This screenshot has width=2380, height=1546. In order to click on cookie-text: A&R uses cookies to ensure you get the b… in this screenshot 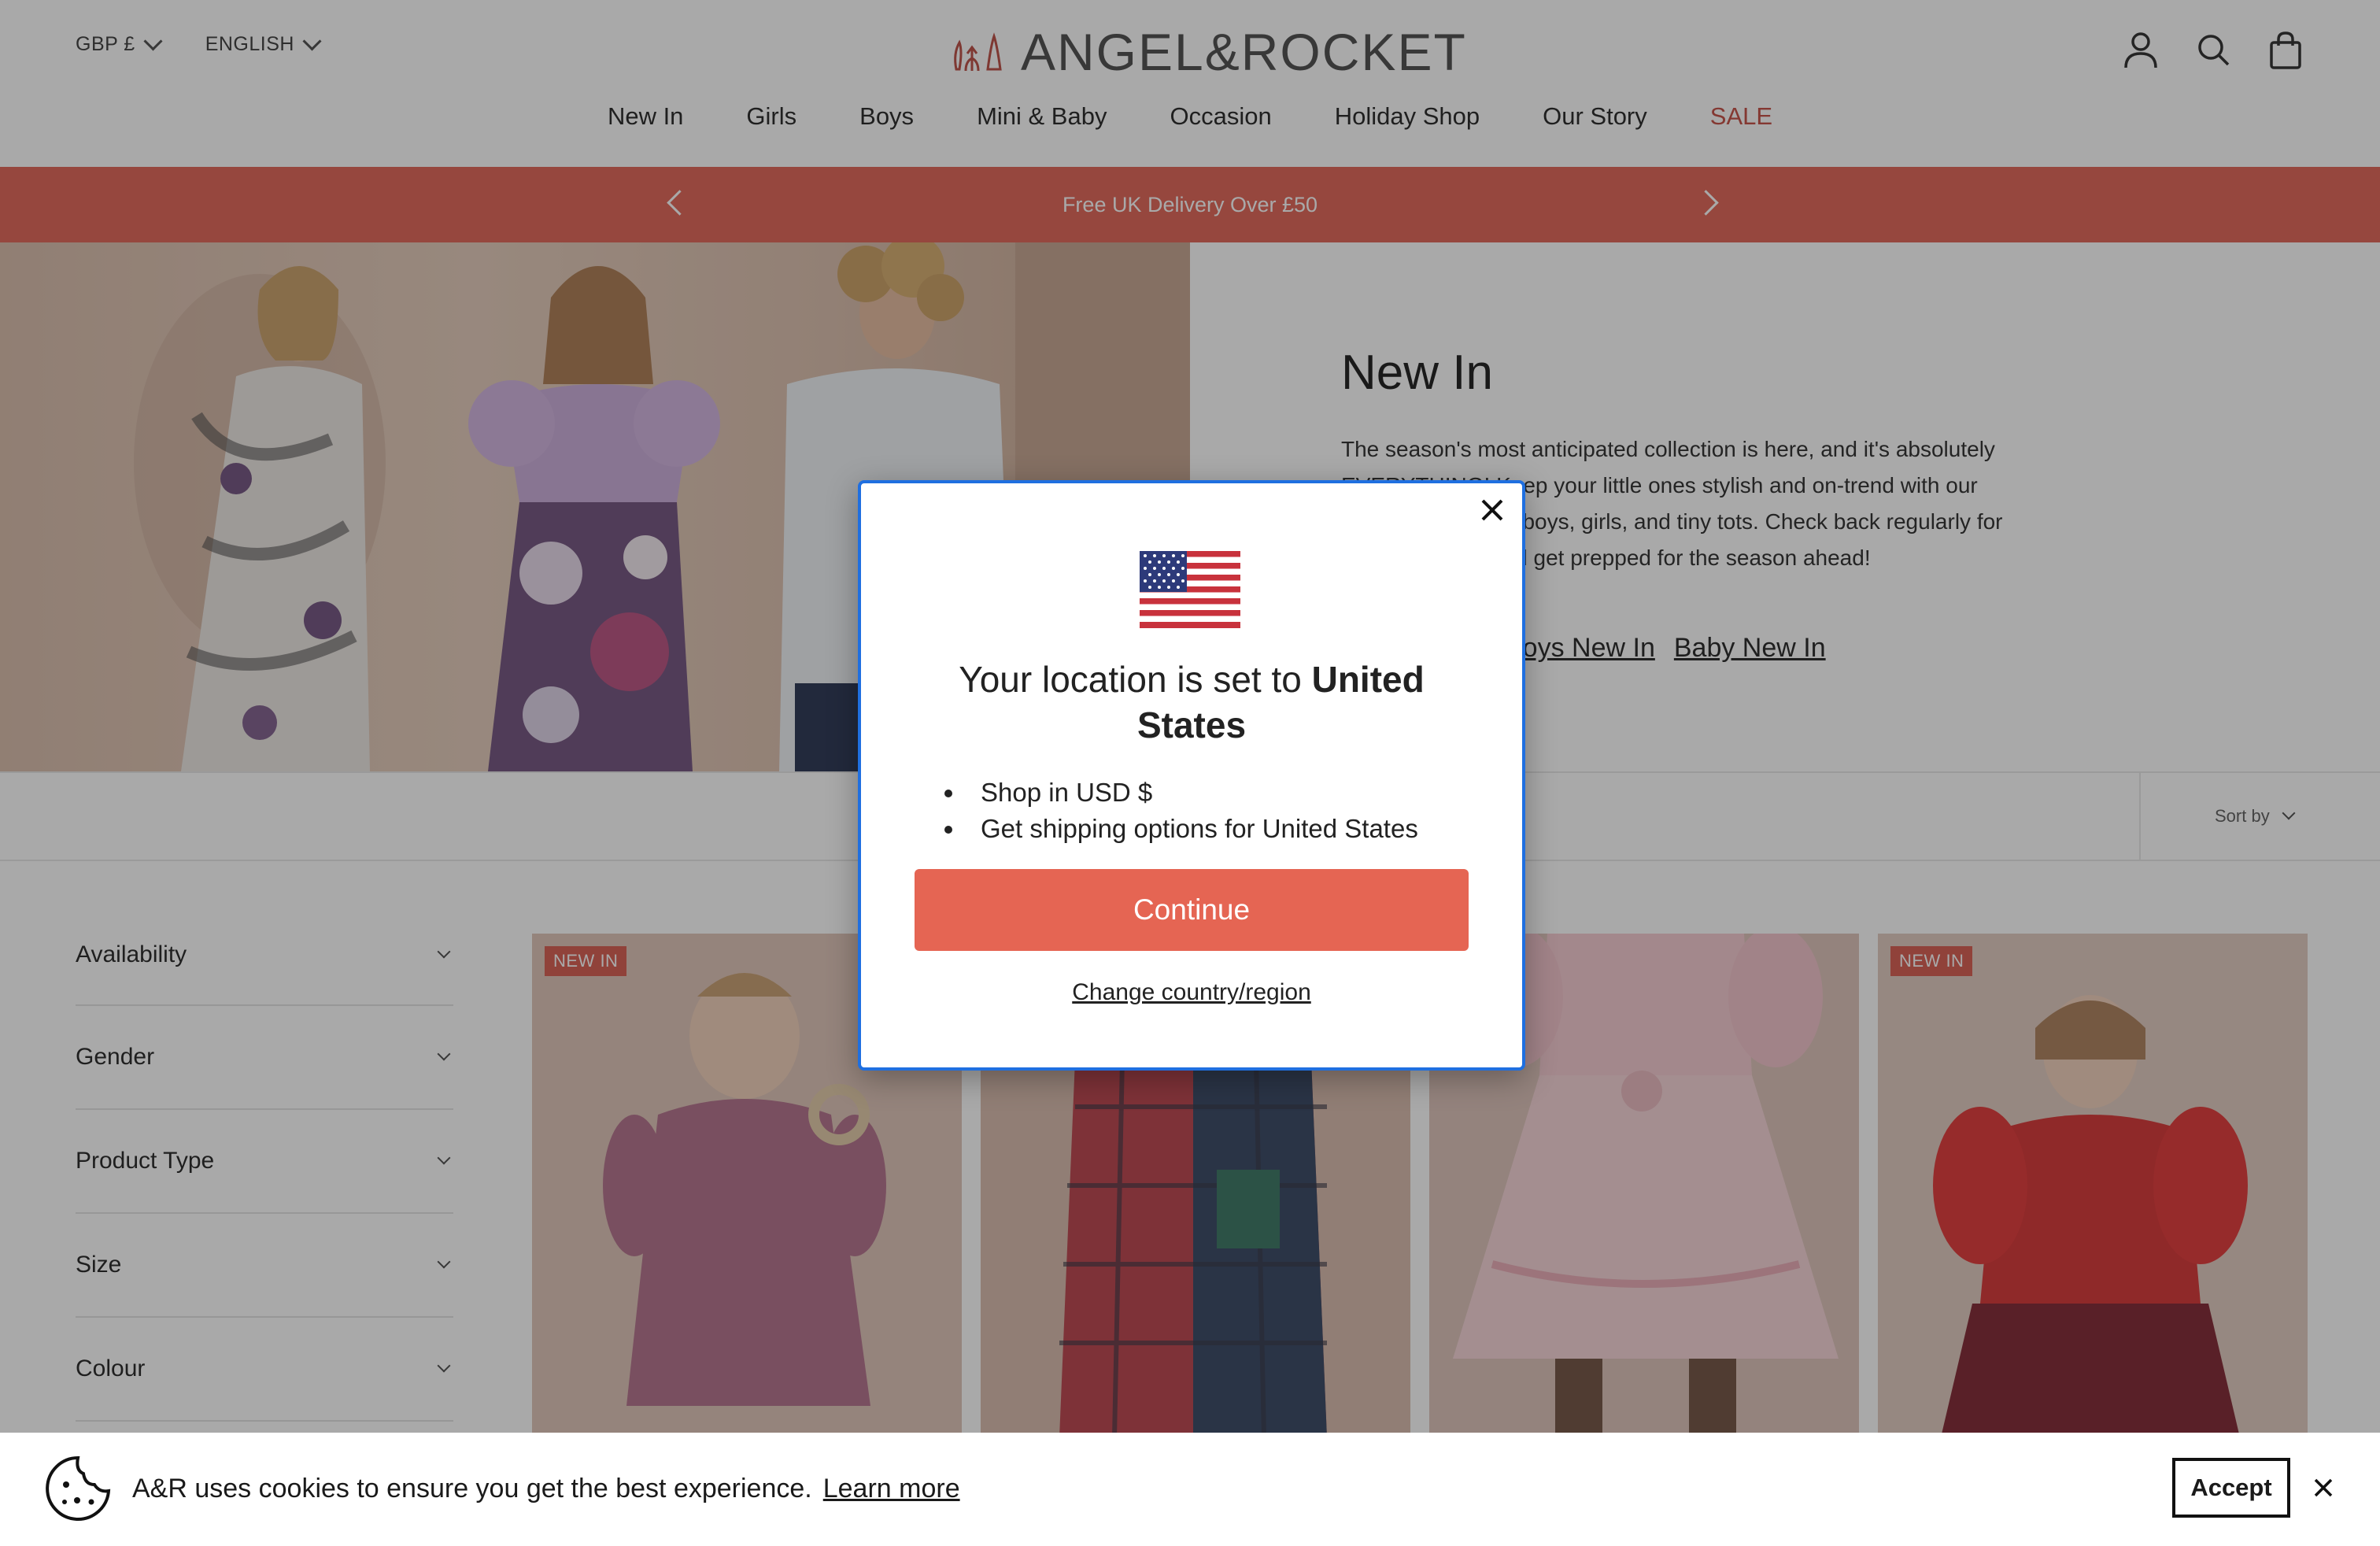, I will do `click(472, 1488)`.